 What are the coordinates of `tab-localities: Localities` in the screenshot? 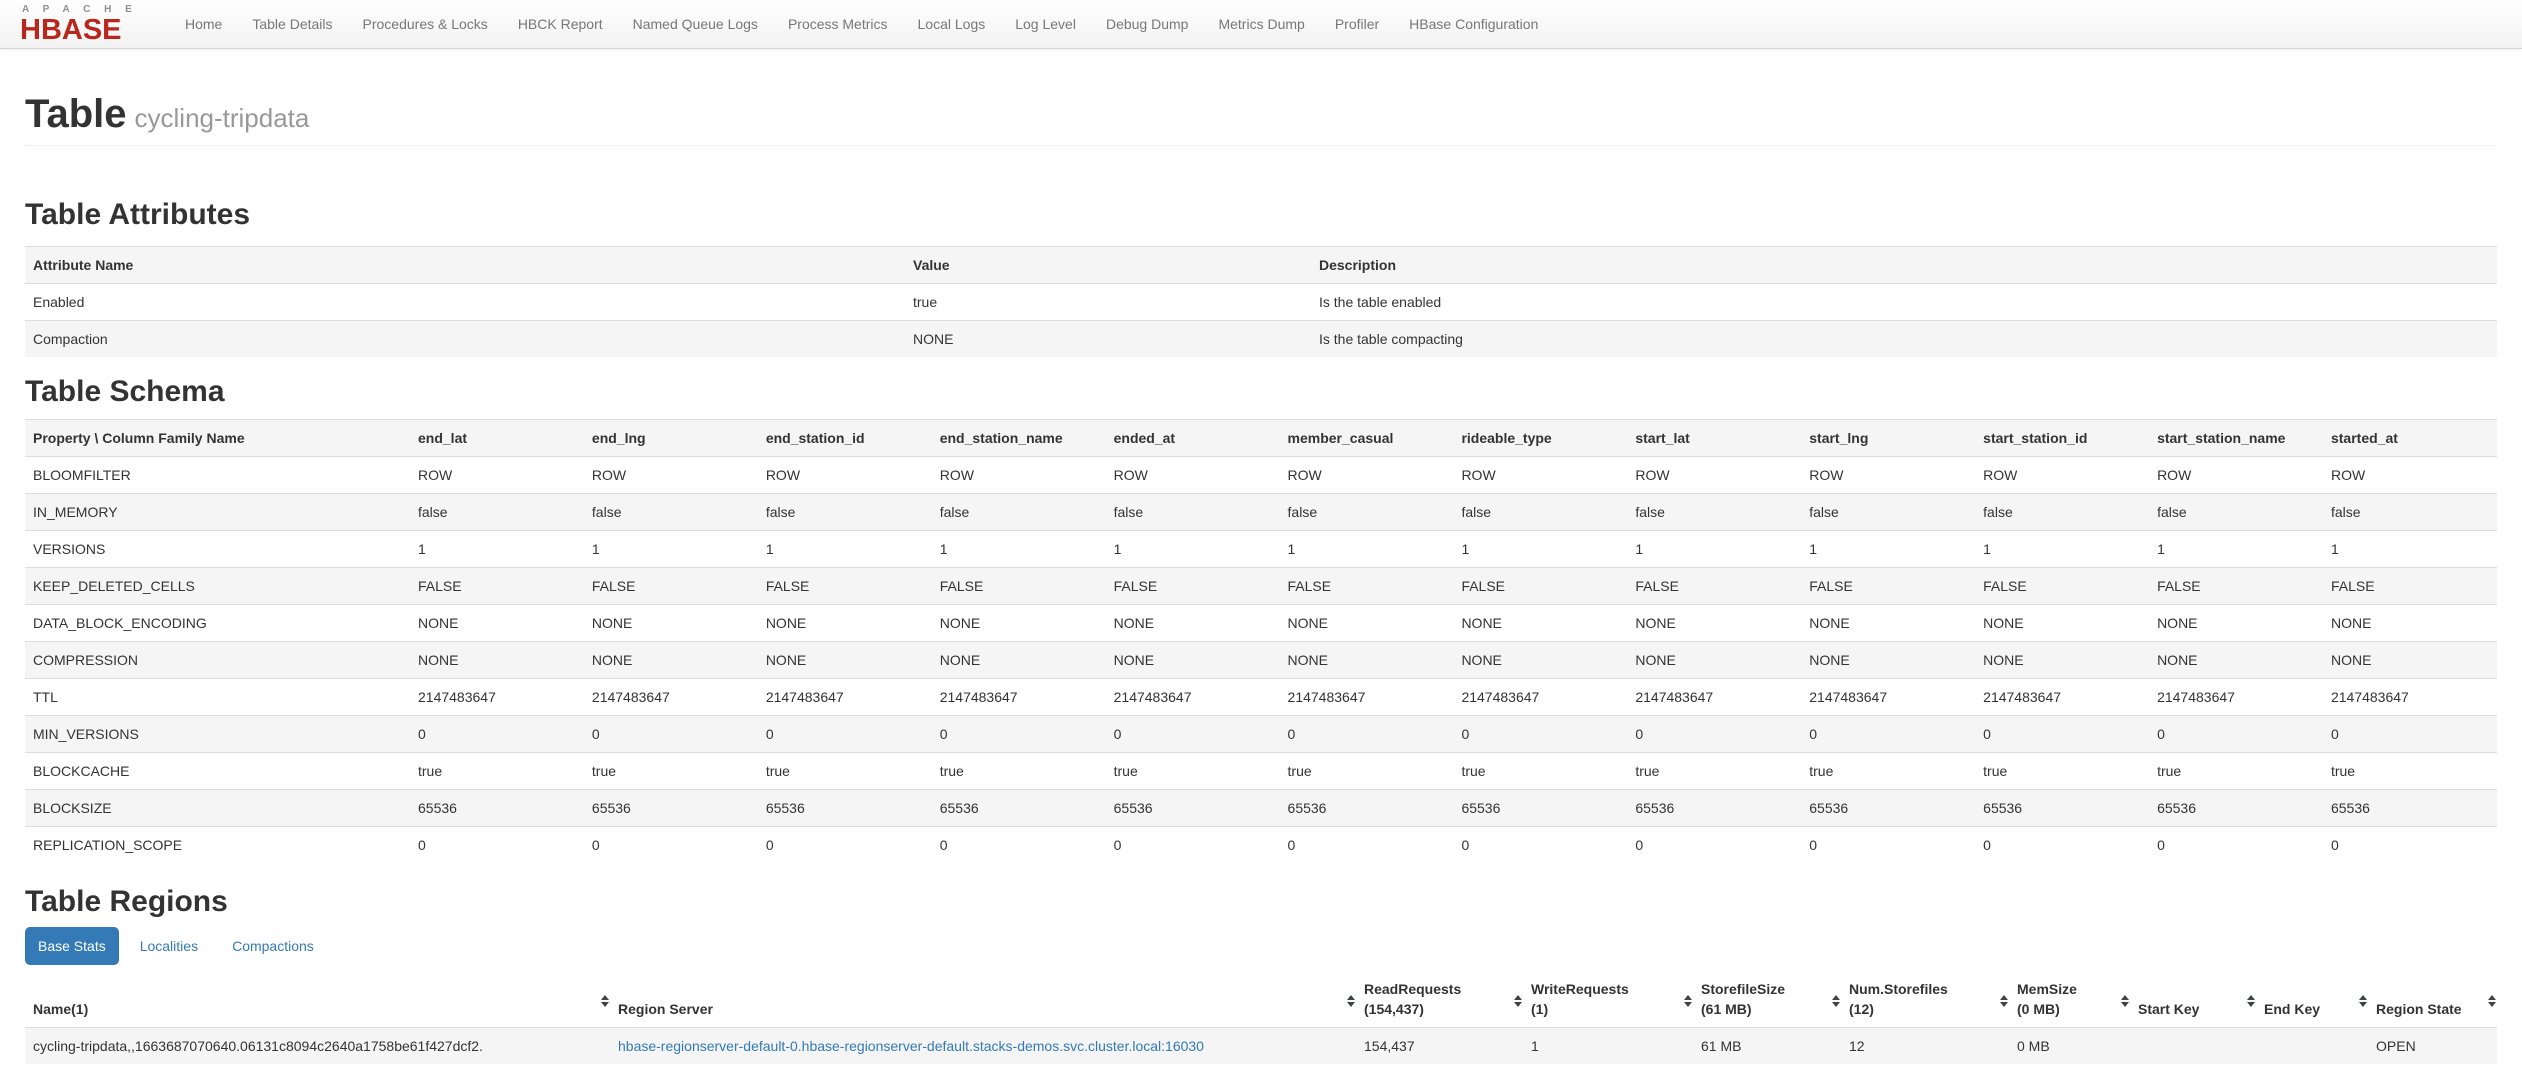 It's located at (169, 946).